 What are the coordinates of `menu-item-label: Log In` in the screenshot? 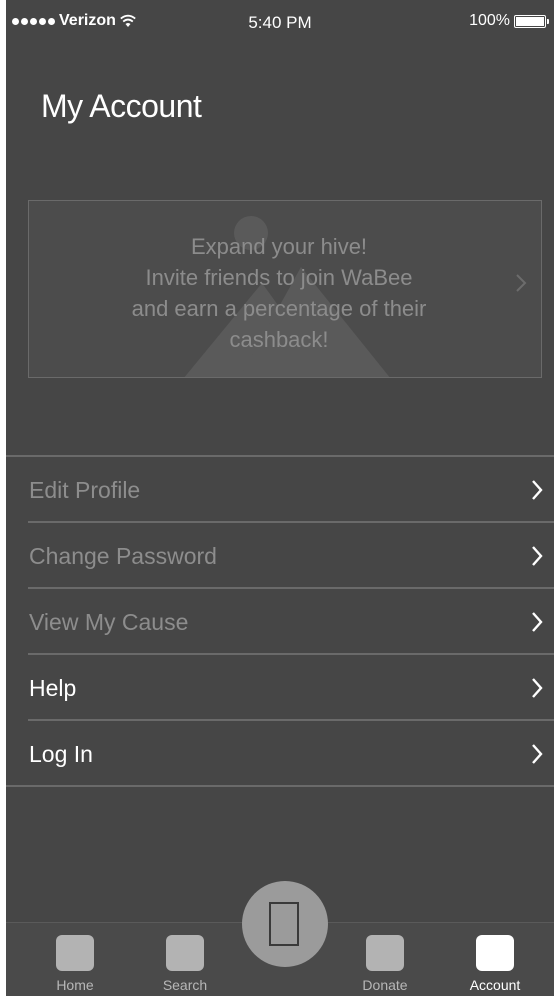 It's located at (61, 753).